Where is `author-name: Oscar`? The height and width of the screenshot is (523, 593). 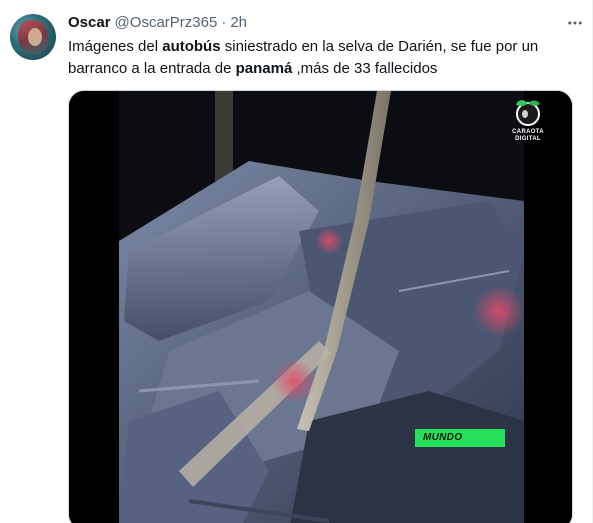 author-name: Oscar is located at coordinates (89, 23).